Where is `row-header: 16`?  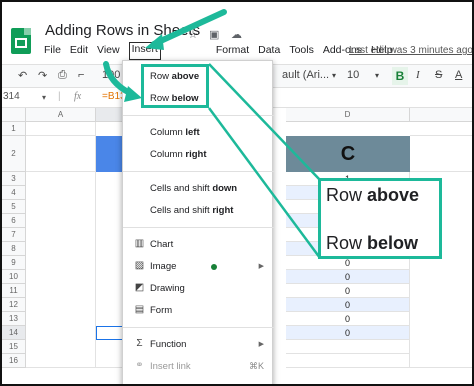 row-header: 16 is located at coordinates (14, 361).